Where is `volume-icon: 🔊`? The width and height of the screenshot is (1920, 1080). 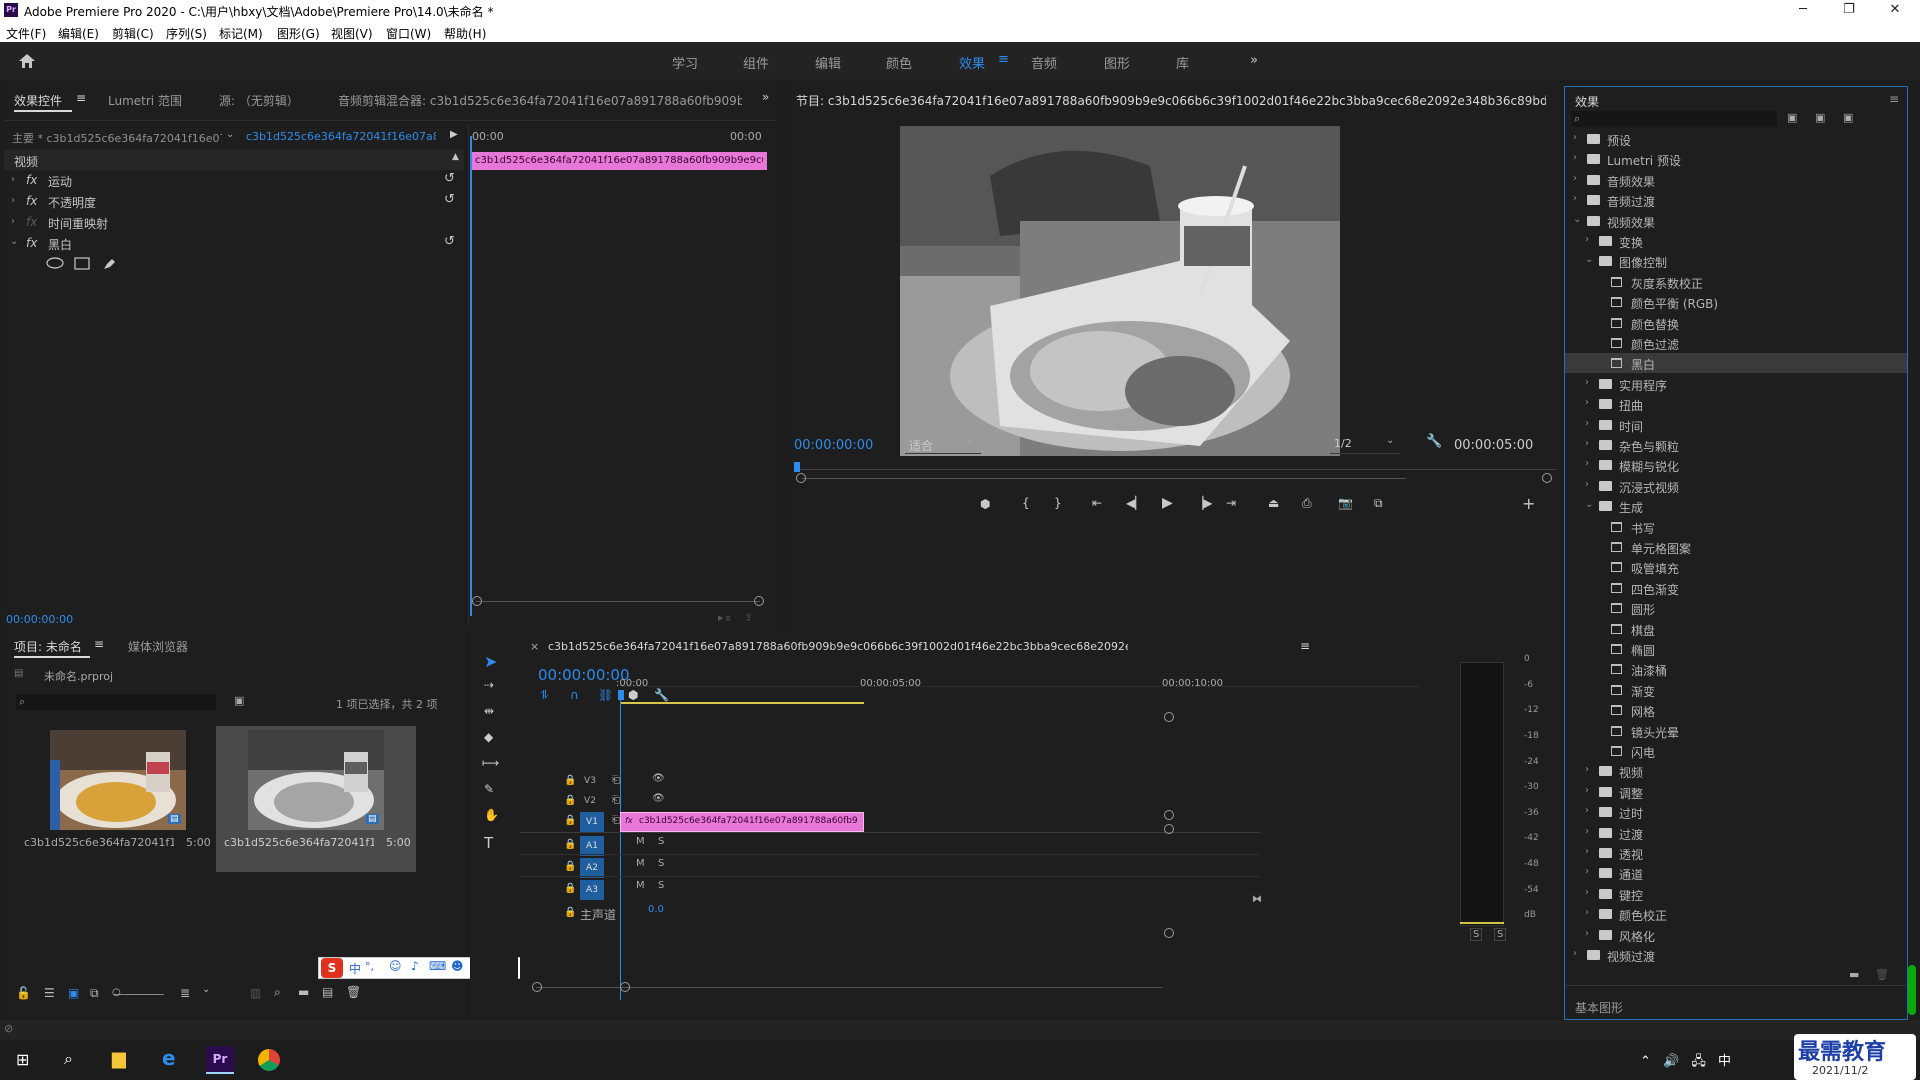 volume-icon: 🔊 is located at coordinates (1671, 1061).